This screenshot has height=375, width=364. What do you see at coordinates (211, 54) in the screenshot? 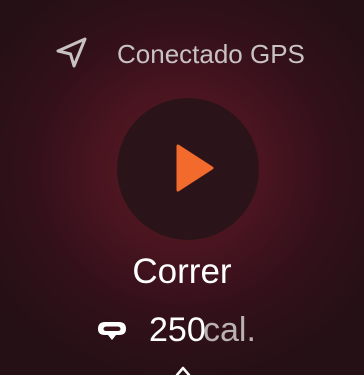
I see `gps-status-text: Conectado GPS` at bounding box center [211, 54].